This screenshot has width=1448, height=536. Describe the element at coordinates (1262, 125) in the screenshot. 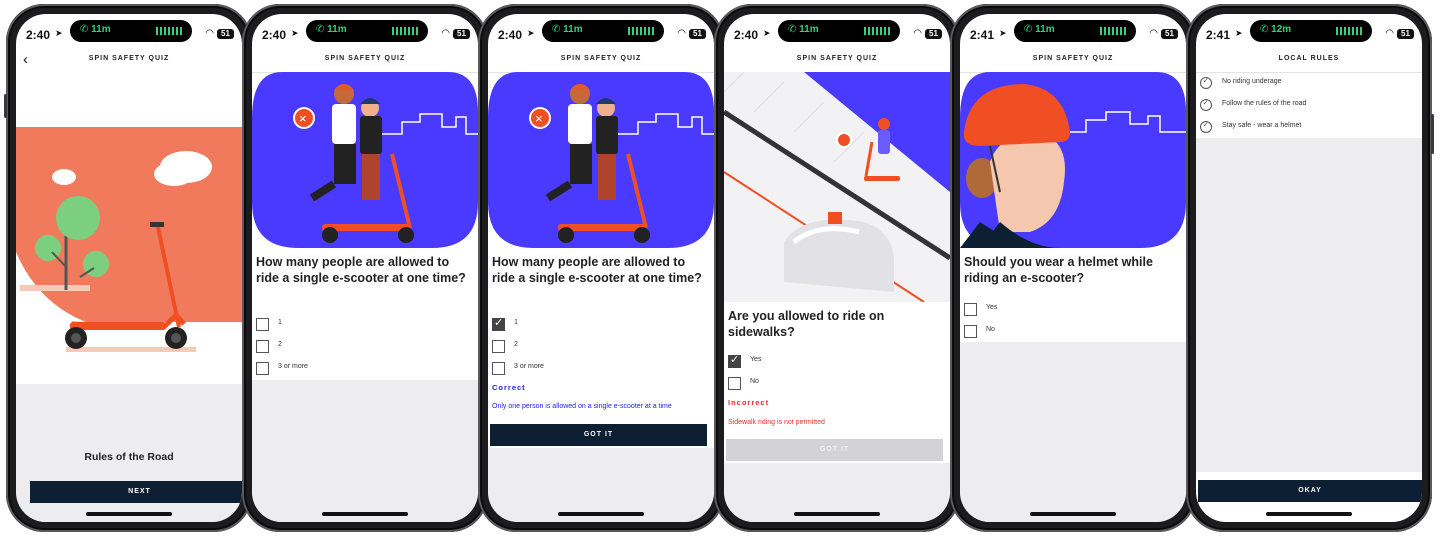

I see `rule-label: Stay safe - wear a helmet` at that location.